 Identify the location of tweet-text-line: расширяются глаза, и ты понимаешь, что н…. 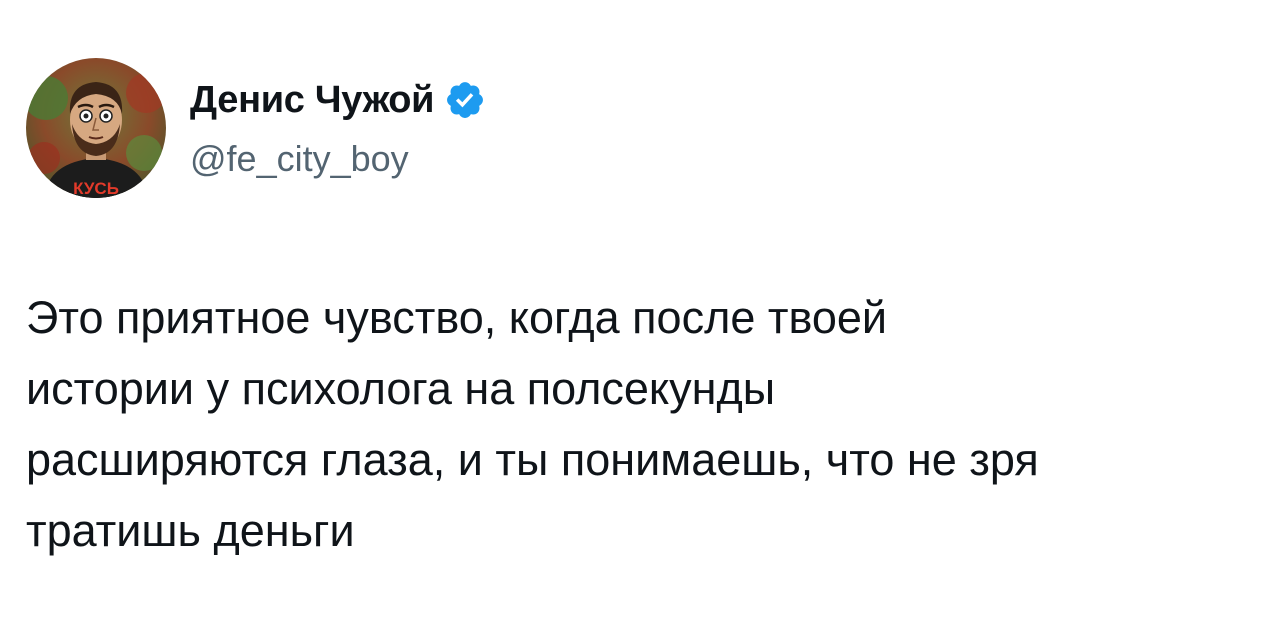
(532, 459).